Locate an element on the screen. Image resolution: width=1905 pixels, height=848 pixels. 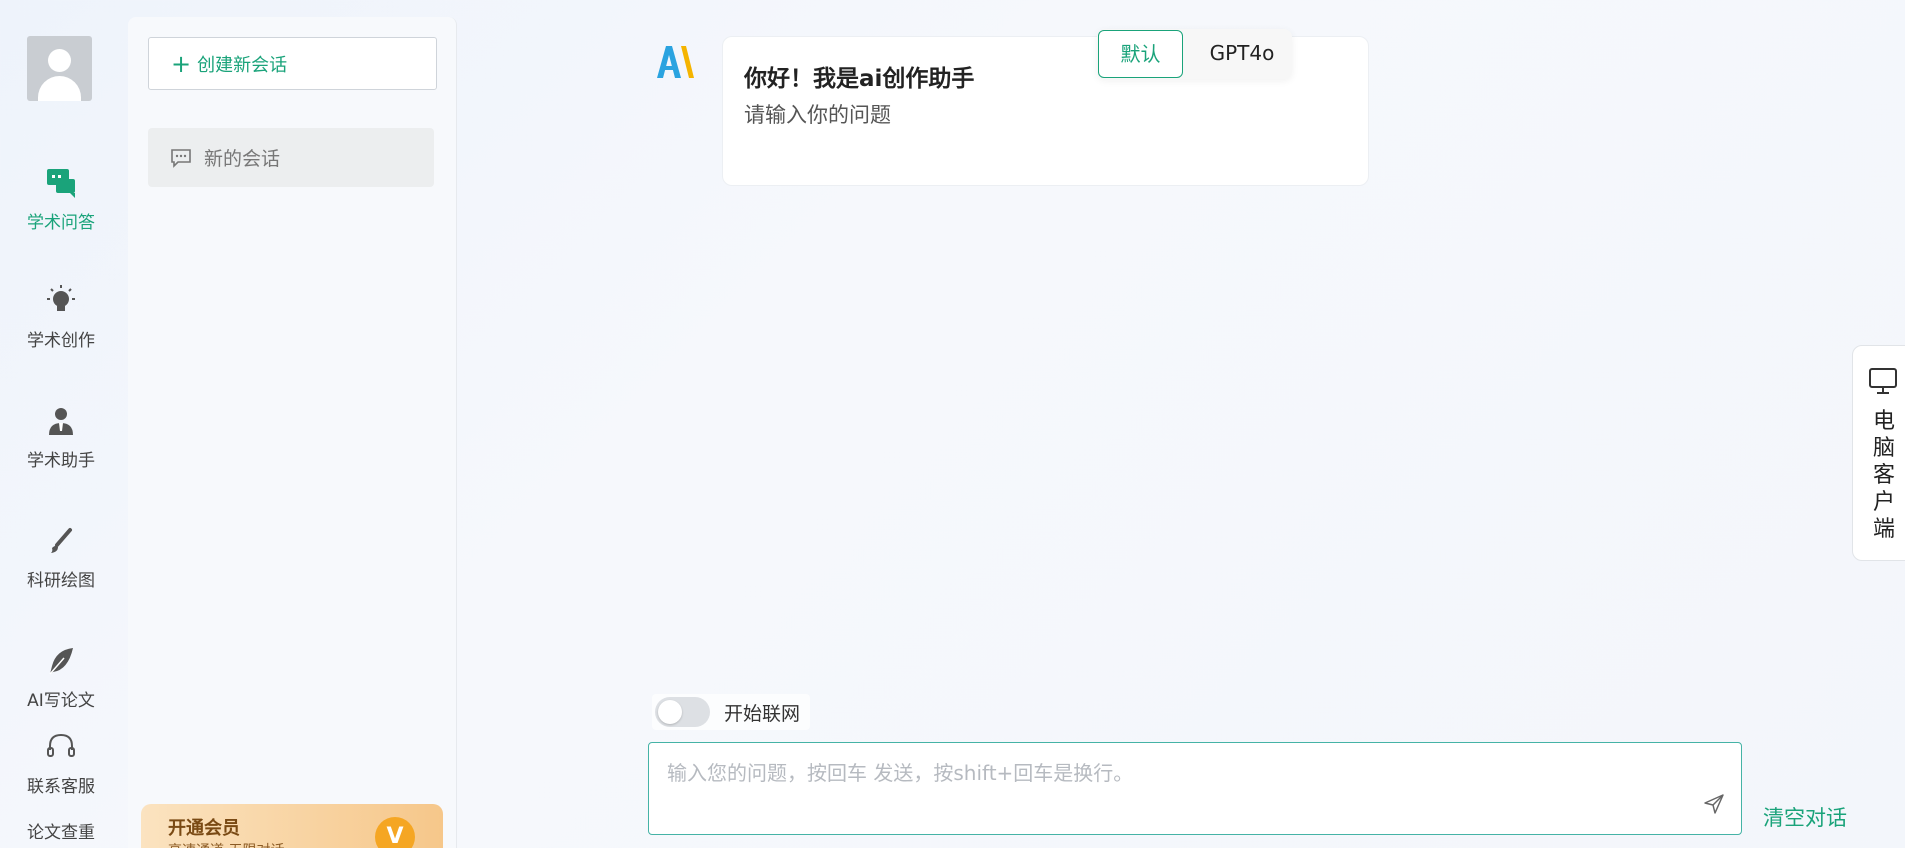
vip-badge: V is located at coordinates (395, 832).